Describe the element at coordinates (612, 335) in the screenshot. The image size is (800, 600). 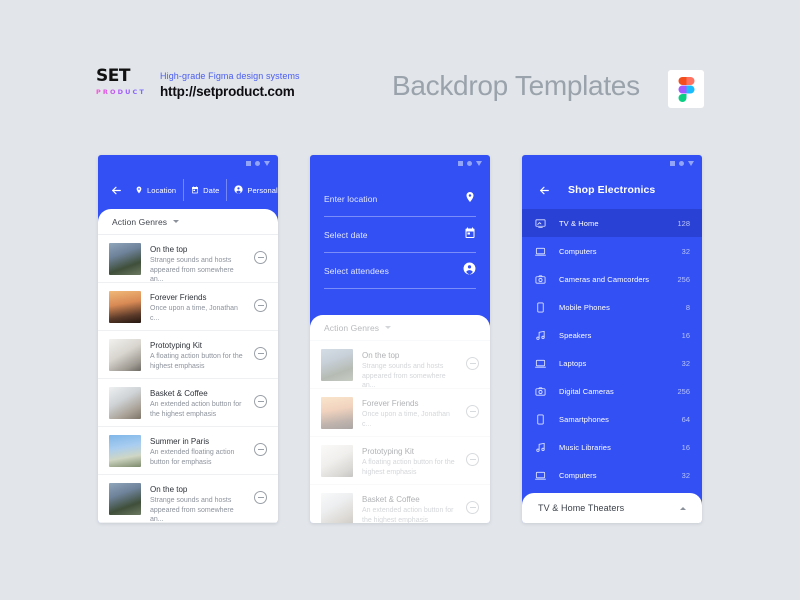
I see `category-row: Speakers 16` at that location.